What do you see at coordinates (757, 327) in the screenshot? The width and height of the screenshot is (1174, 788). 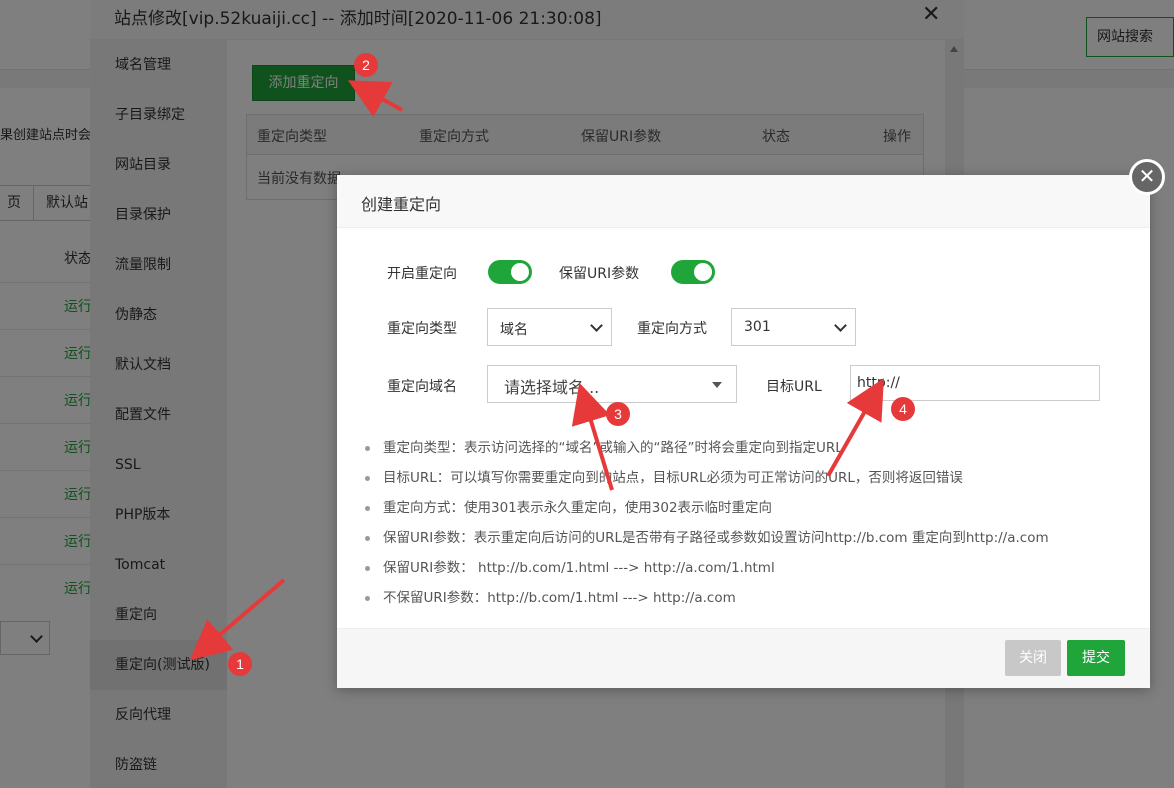 I see `selected-value: 301` at bounding box center [757, 327].